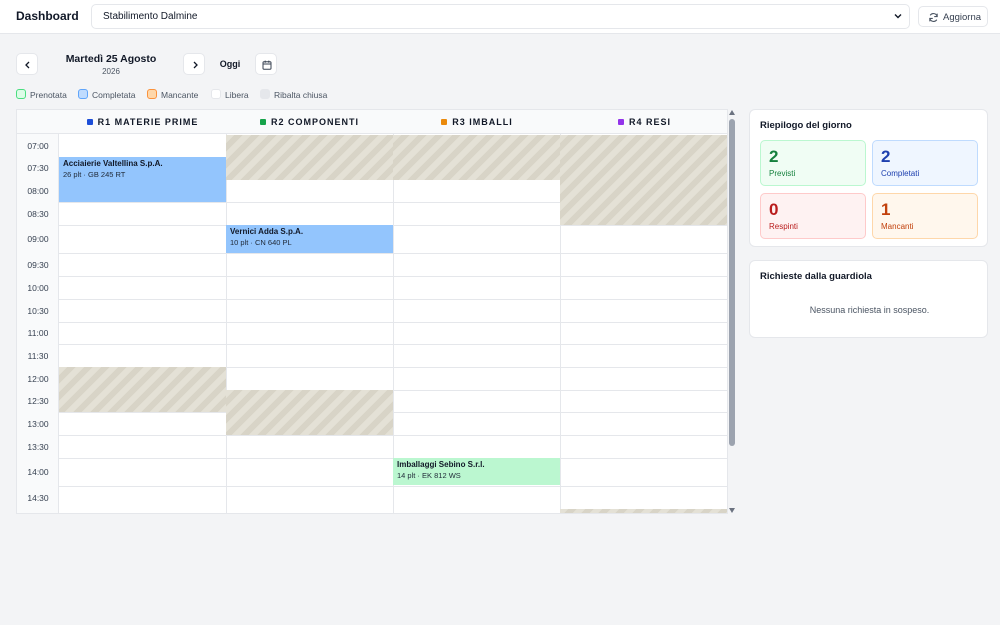 This screenshot has height=625, width=1000. What do you see at coordinates (441, 464) in the screenshot?
I see `booking-company: Imballaggi Sebino S.r.l.` at bounding box center [441, 464].